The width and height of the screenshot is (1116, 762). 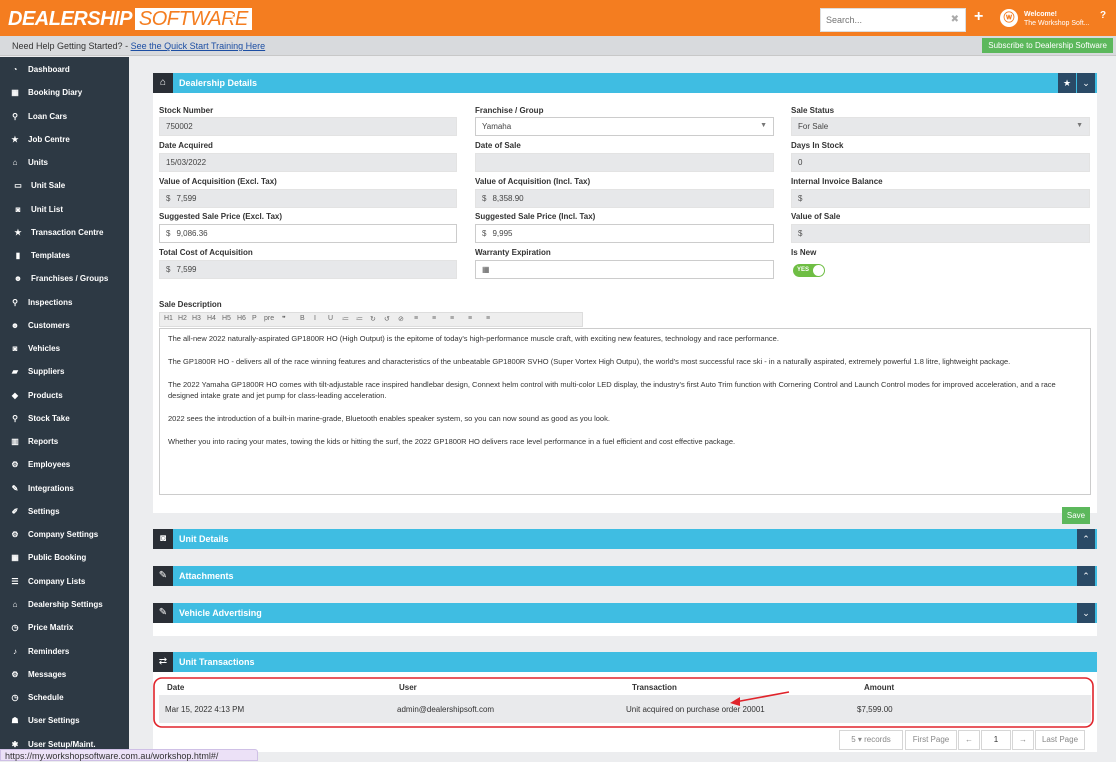 I want to click on first-page-button: First Page, so click(x=931, y=740).